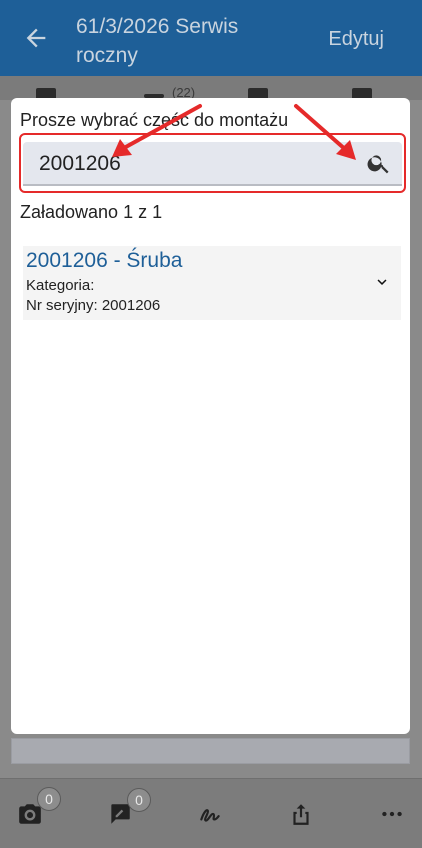 Image resolution: width=422 pixels, height=848 pixels. Describe the element at coordinates (91, 212) in the screenshot. I see `loaded-count-text: Załadowano 1 z 1` at that location.